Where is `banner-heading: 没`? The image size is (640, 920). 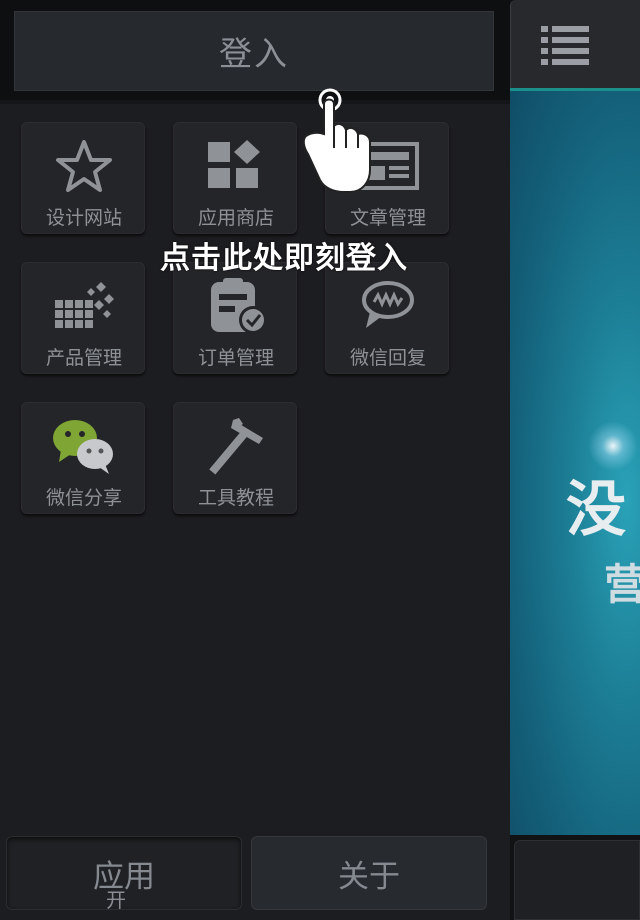
banner-heading: 没 is located at coordinates (596, 510).